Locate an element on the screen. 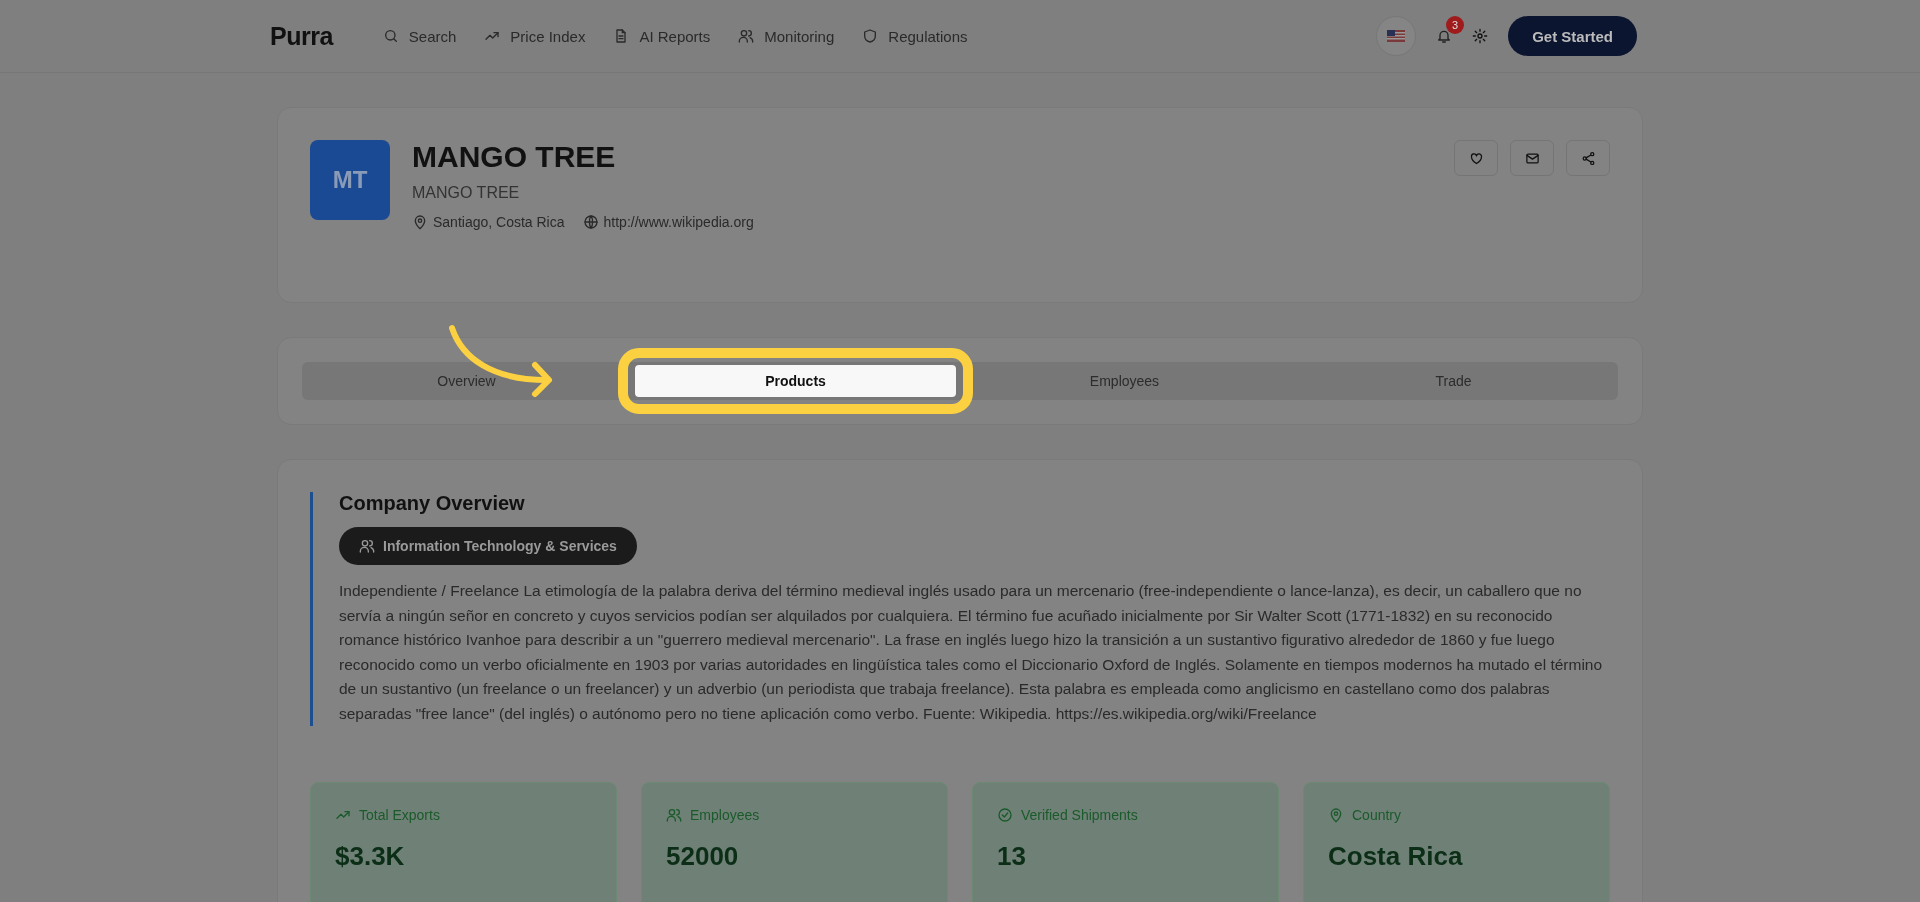 The height and width of the screenshot is (902, 1920). tab: Products is located at coordinates (795, 381).